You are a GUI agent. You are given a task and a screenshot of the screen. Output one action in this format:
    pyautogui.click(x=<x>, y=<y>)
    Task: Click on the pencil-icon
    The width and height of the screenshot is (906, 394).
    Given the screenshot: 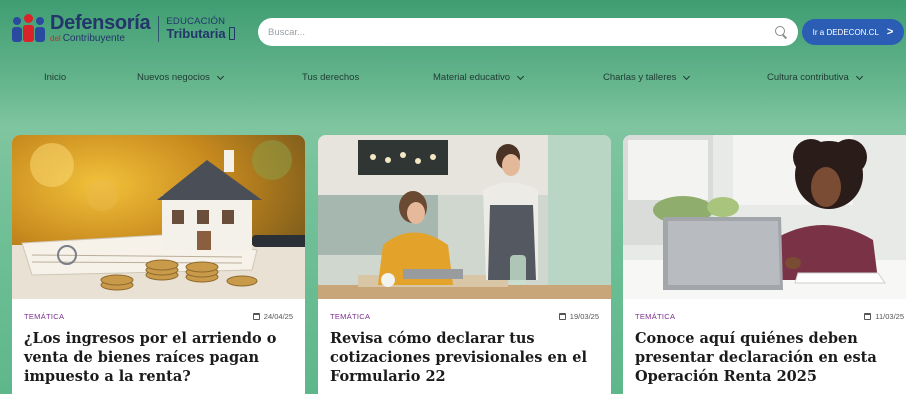 What is the action you would take?
    pyautogui.click(x=231, y=33)
    